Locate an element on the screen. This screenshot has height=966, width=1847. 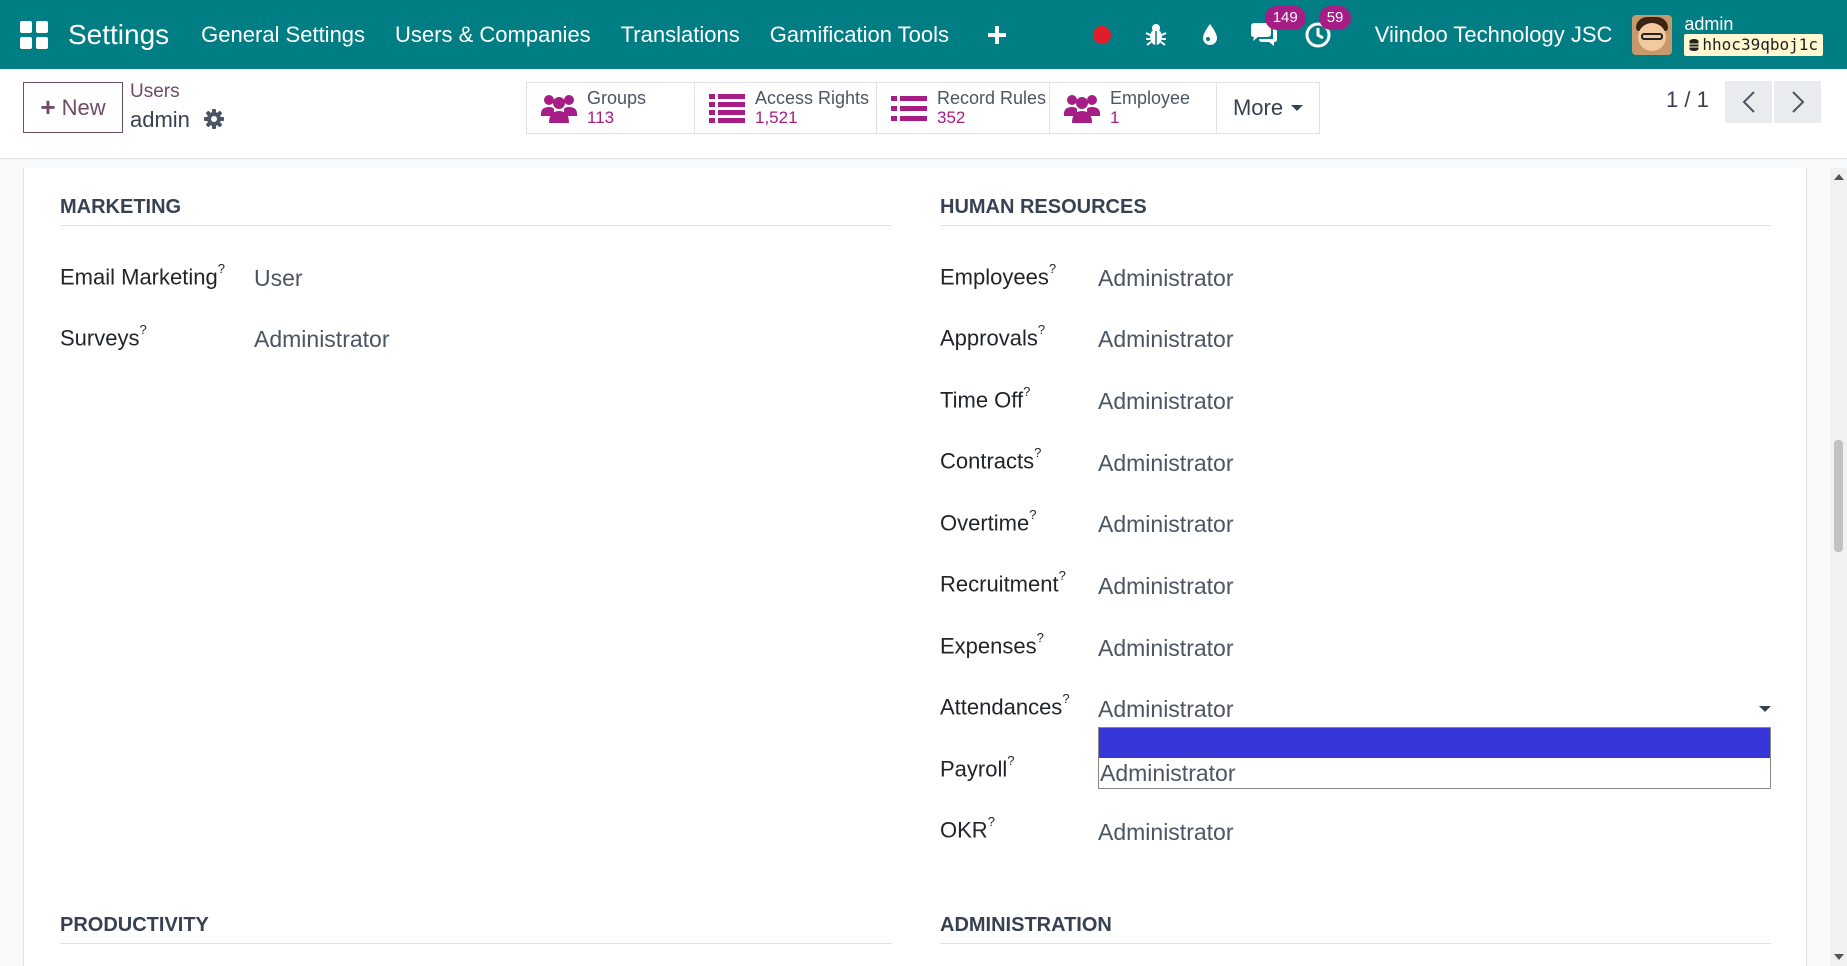
pager-value: 1 / 1 is located at coordinates (1687, 100).